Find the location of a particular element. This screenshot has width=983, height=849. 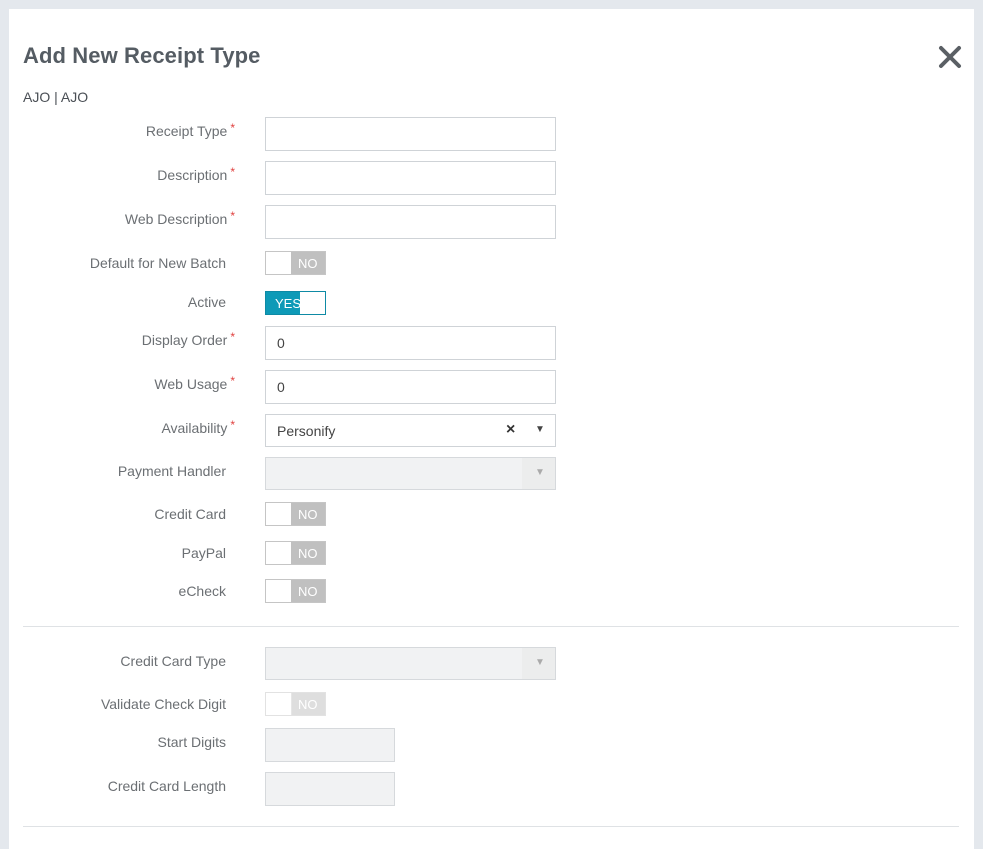

availability-selected-value: Personify is located at coordinates (306, 431).